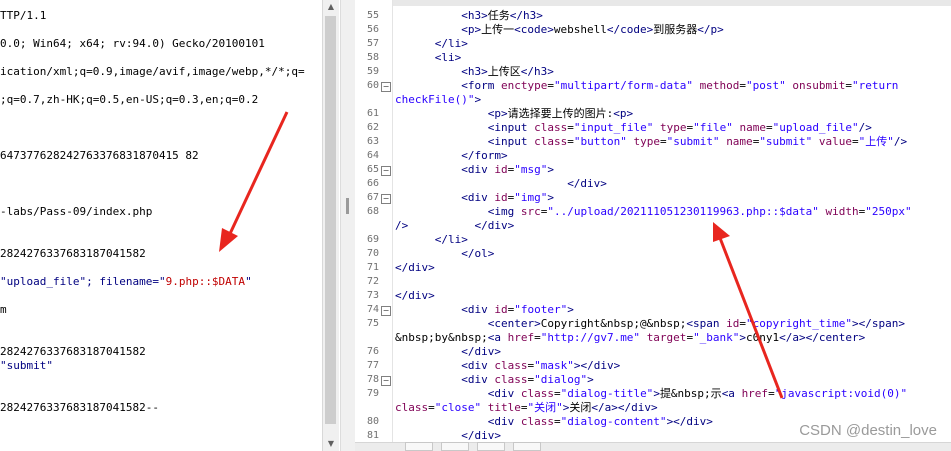  I want to click on request-vertical-scrollbar: ▲ ▼, so click(330, 225).